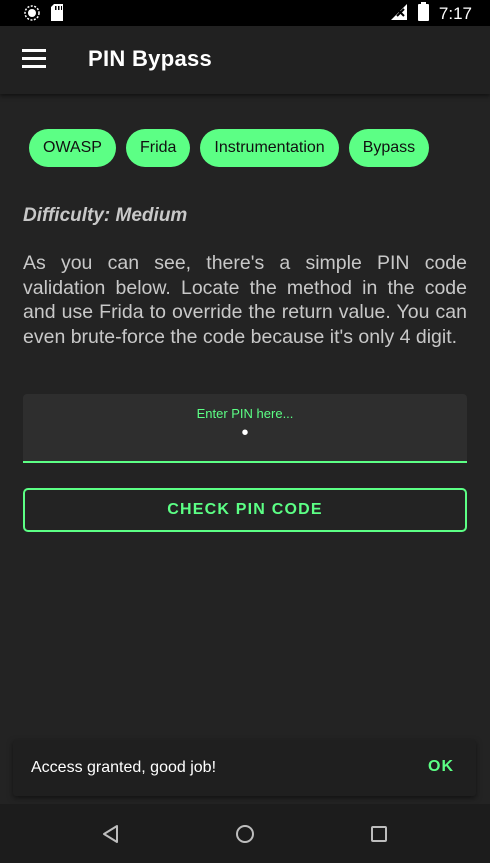  Describe the element at coordinates (389, 148) in the screenshot. I see `chip-bypass: Bypass` at that location.